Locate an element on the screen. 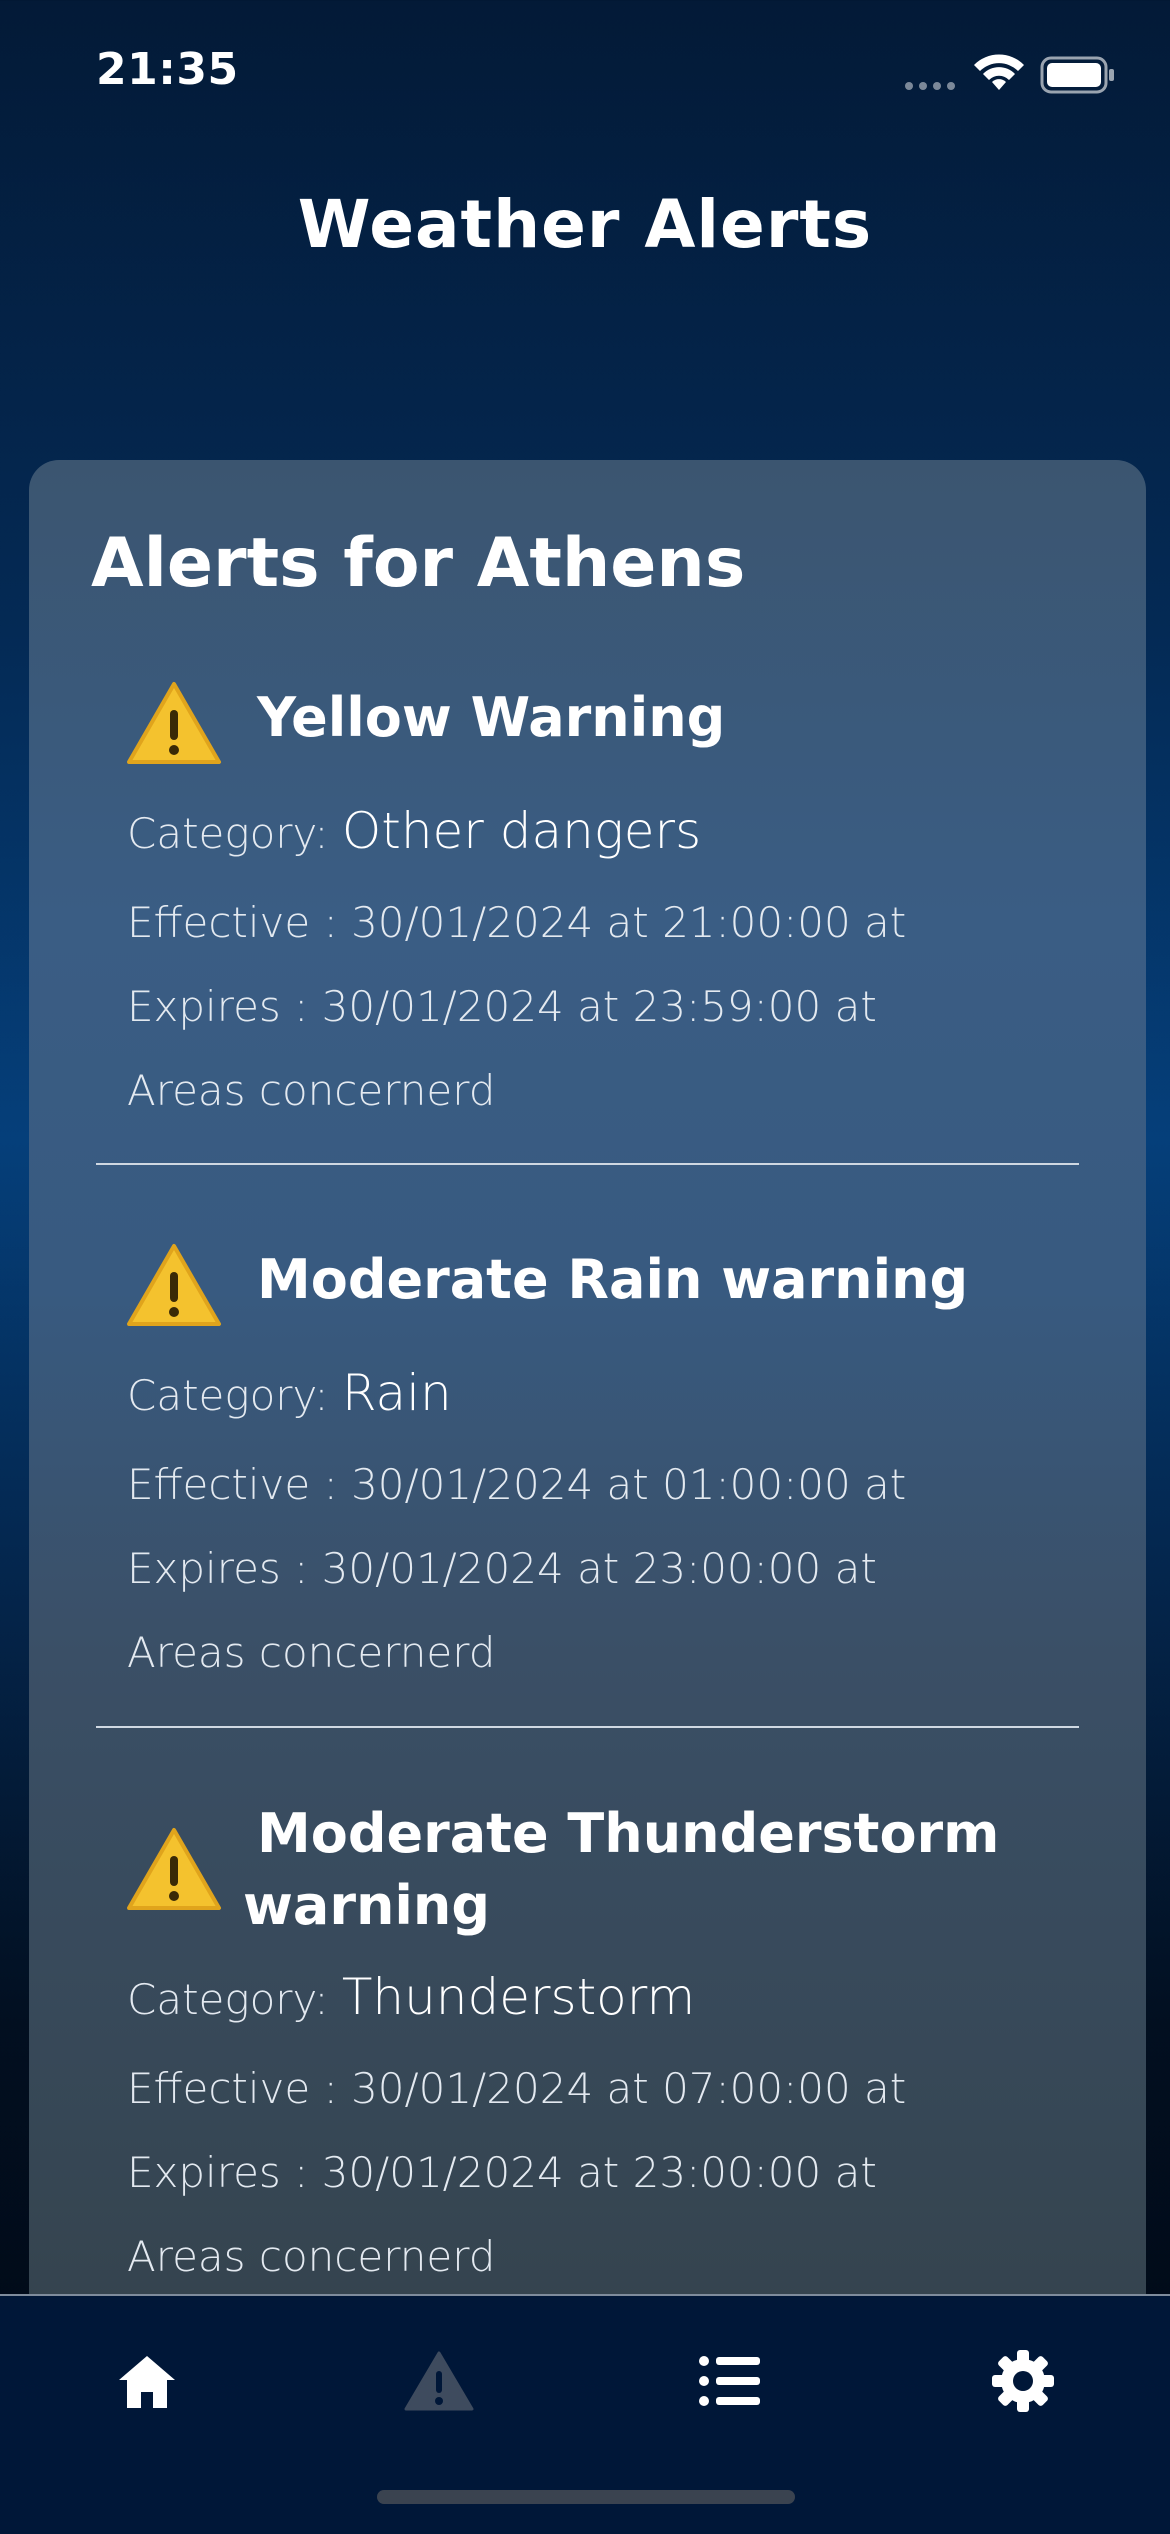 This screenshot has height=2534, width=1170. battery-icon is located at coordinates (1077, 75).